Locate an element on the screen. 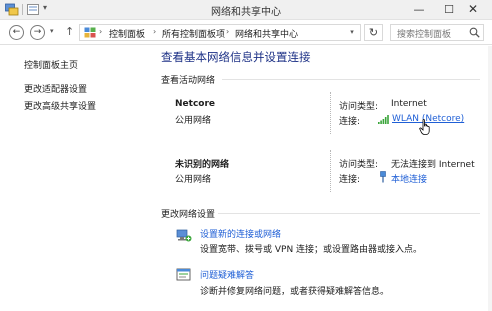 The height and width of the screenshot is (311, 492). network-name: Netcore is located at coordinates (195, 104).